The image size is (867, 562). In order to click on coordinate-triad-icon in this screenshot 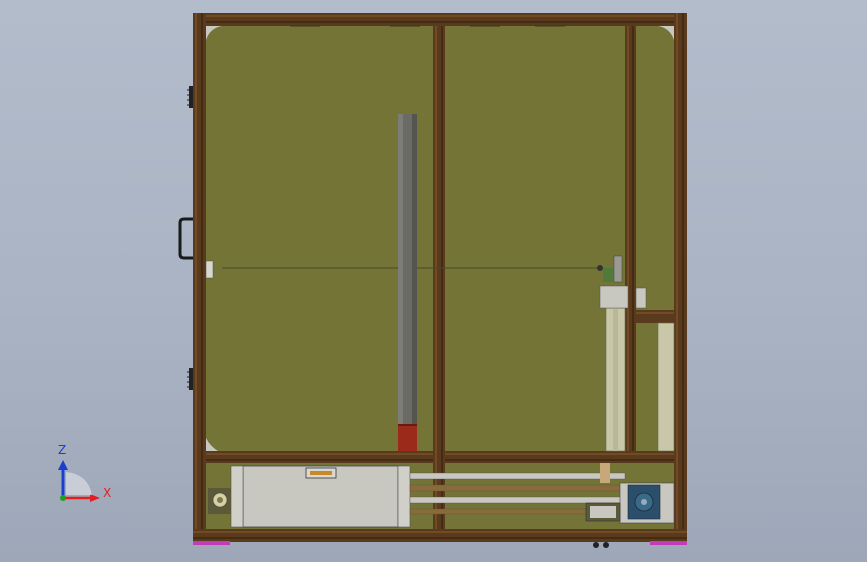, I will do `click(79, 481)`.